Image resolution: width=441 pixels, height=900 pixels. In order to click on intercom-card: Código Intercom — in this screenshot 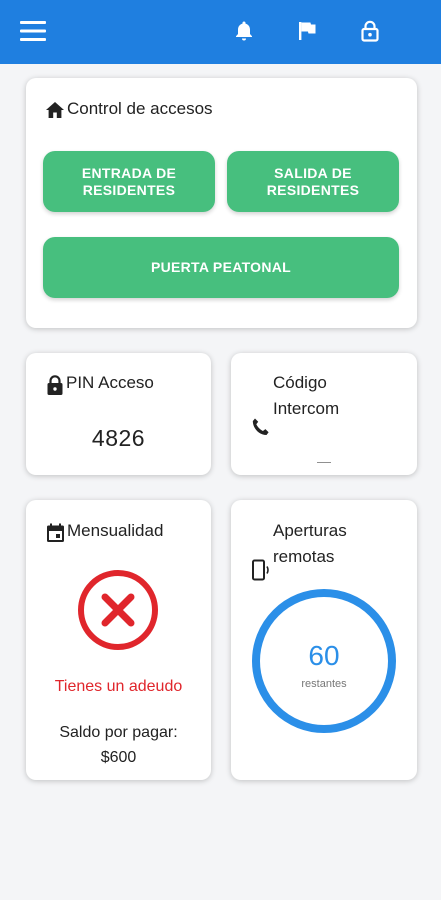, I will do `click(324, 414)`.